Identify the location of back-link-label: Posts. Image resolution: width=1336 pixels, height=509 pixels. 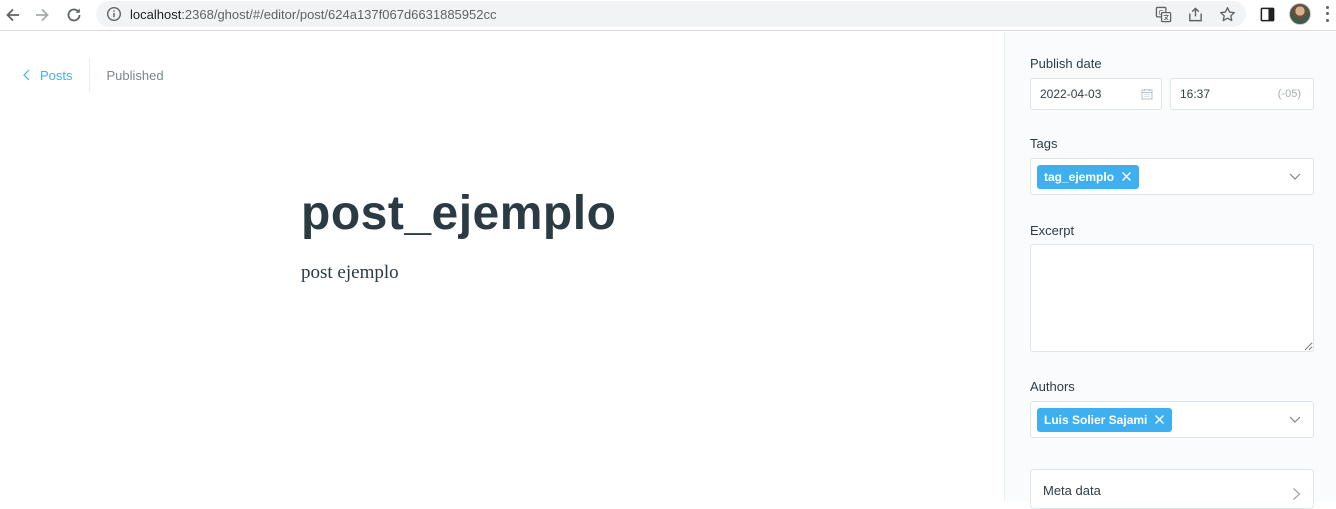
(56, 75).